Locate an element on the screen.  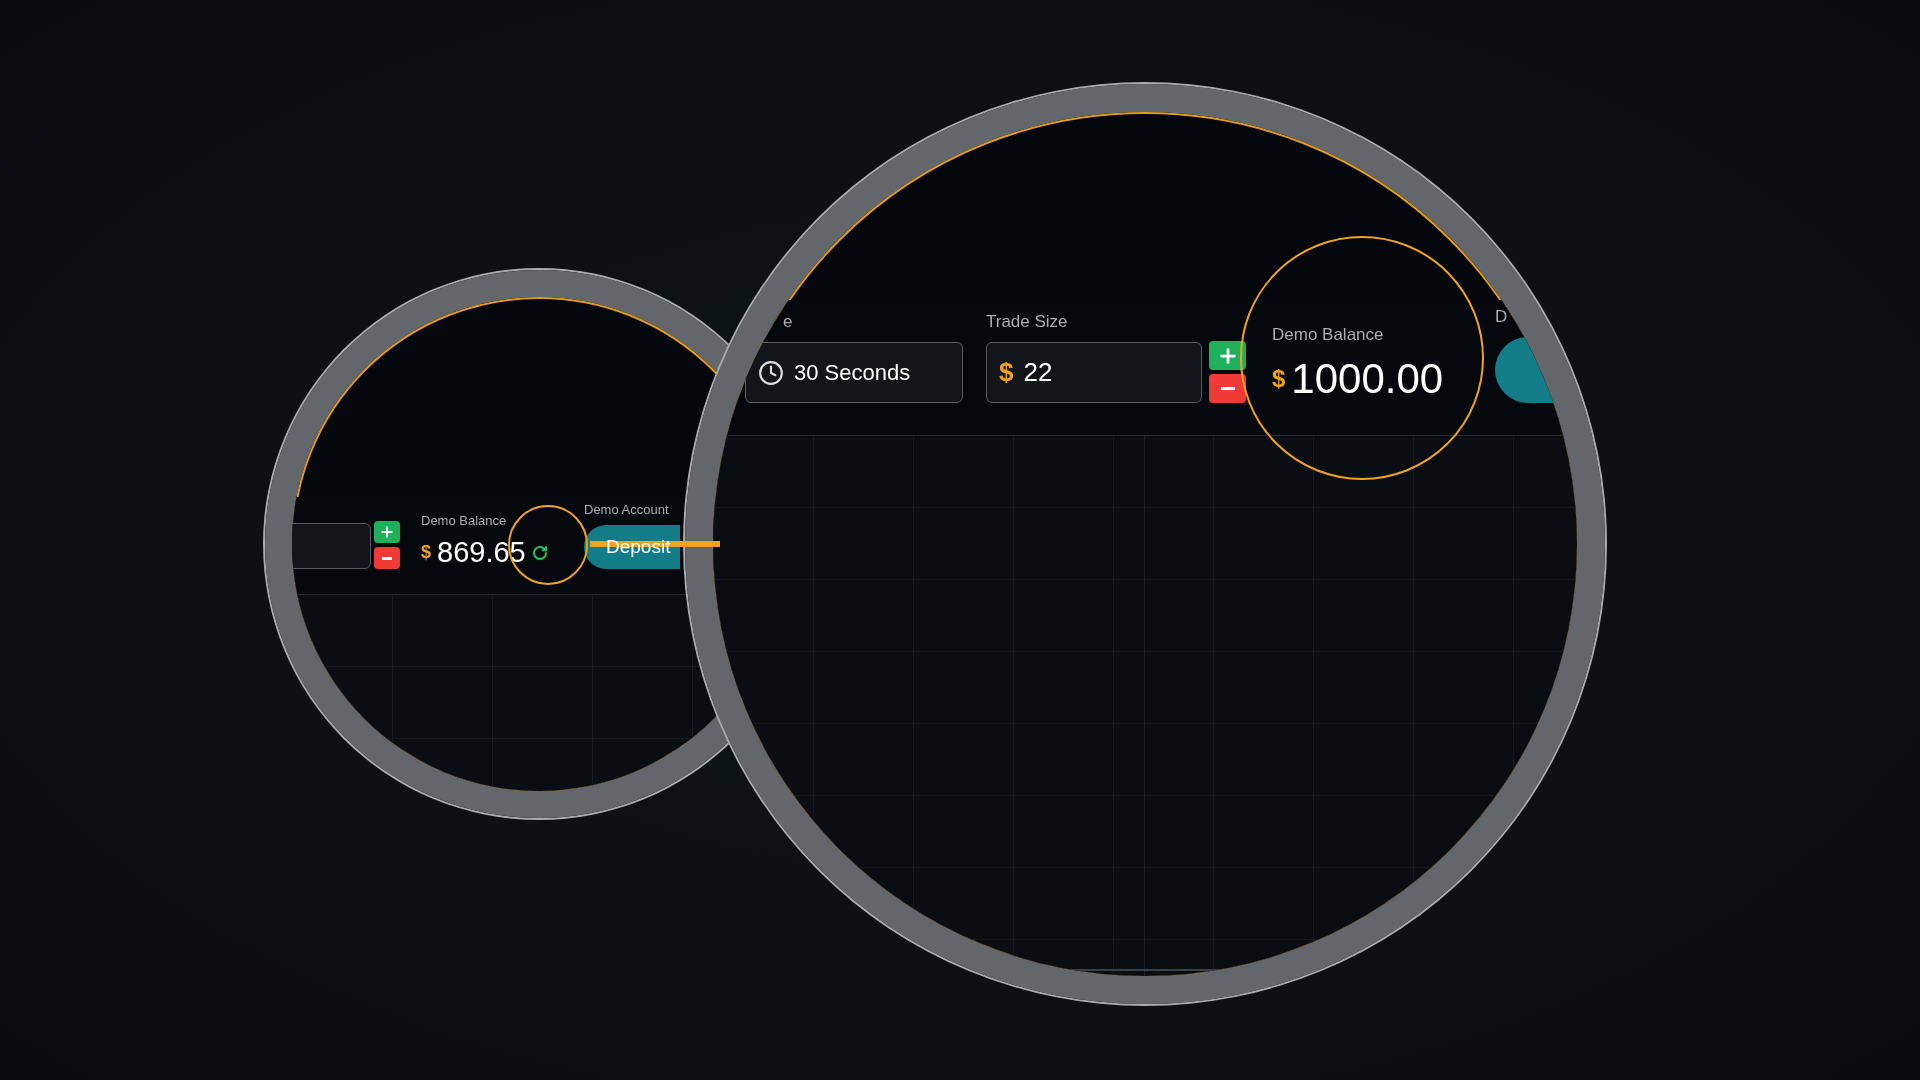
plus-icon is located at coordinates (387, 532).